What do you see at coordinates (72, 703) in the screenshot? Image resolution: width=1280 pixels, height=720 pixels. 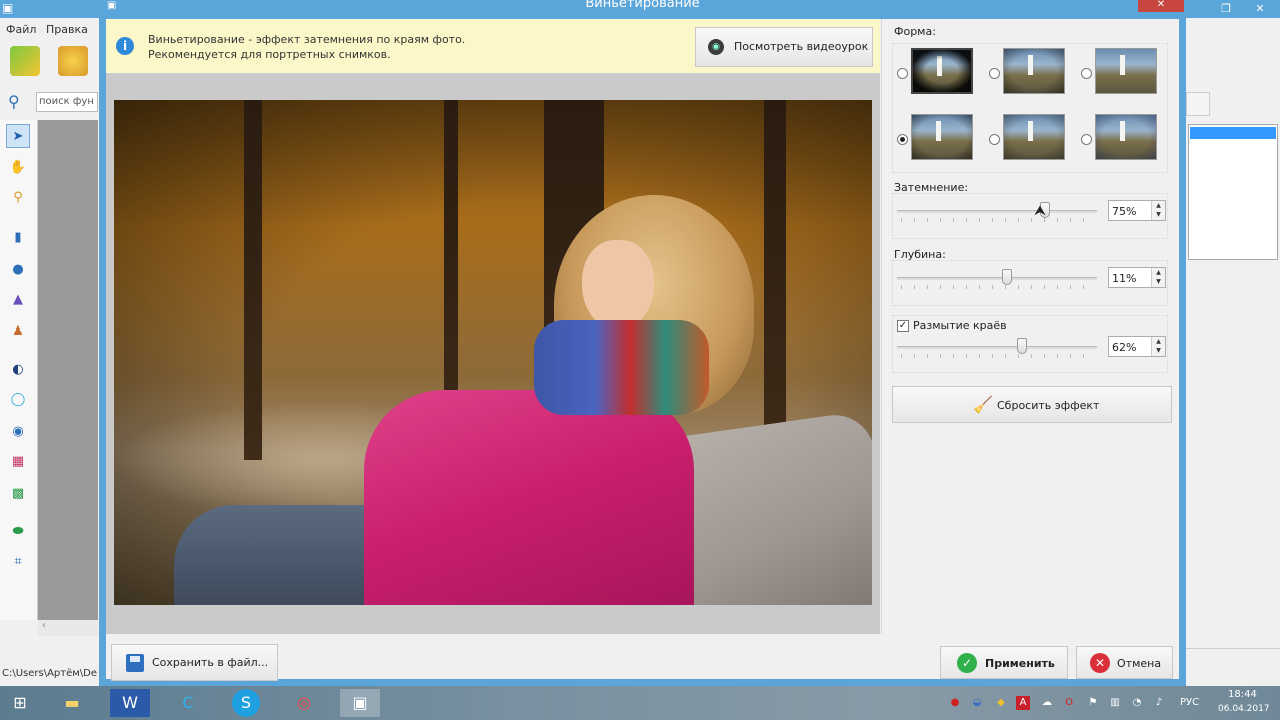 I see `file-explorer-icon: ▬` at bounding box center [72, 703].